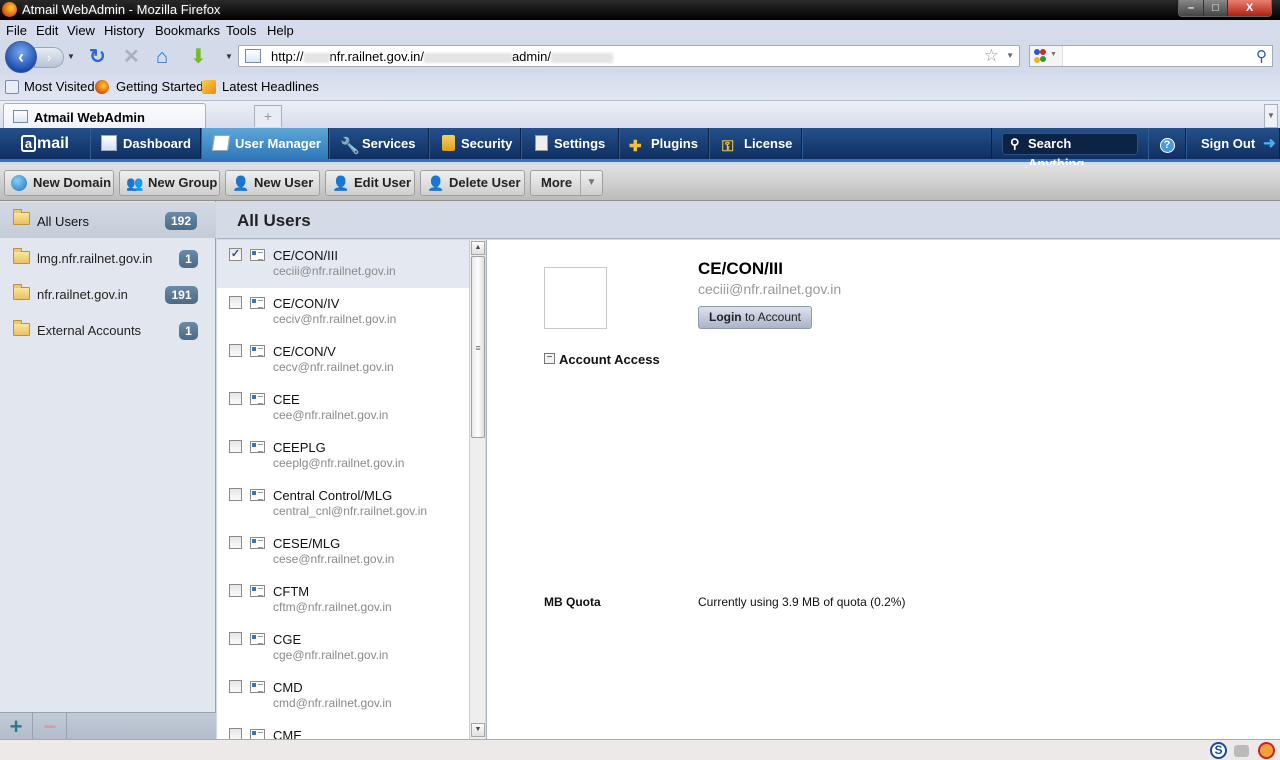  Describe the element at coordinates (169, 183) in the screenshot. I see `new-group-button: 👥 New Group` at that location.